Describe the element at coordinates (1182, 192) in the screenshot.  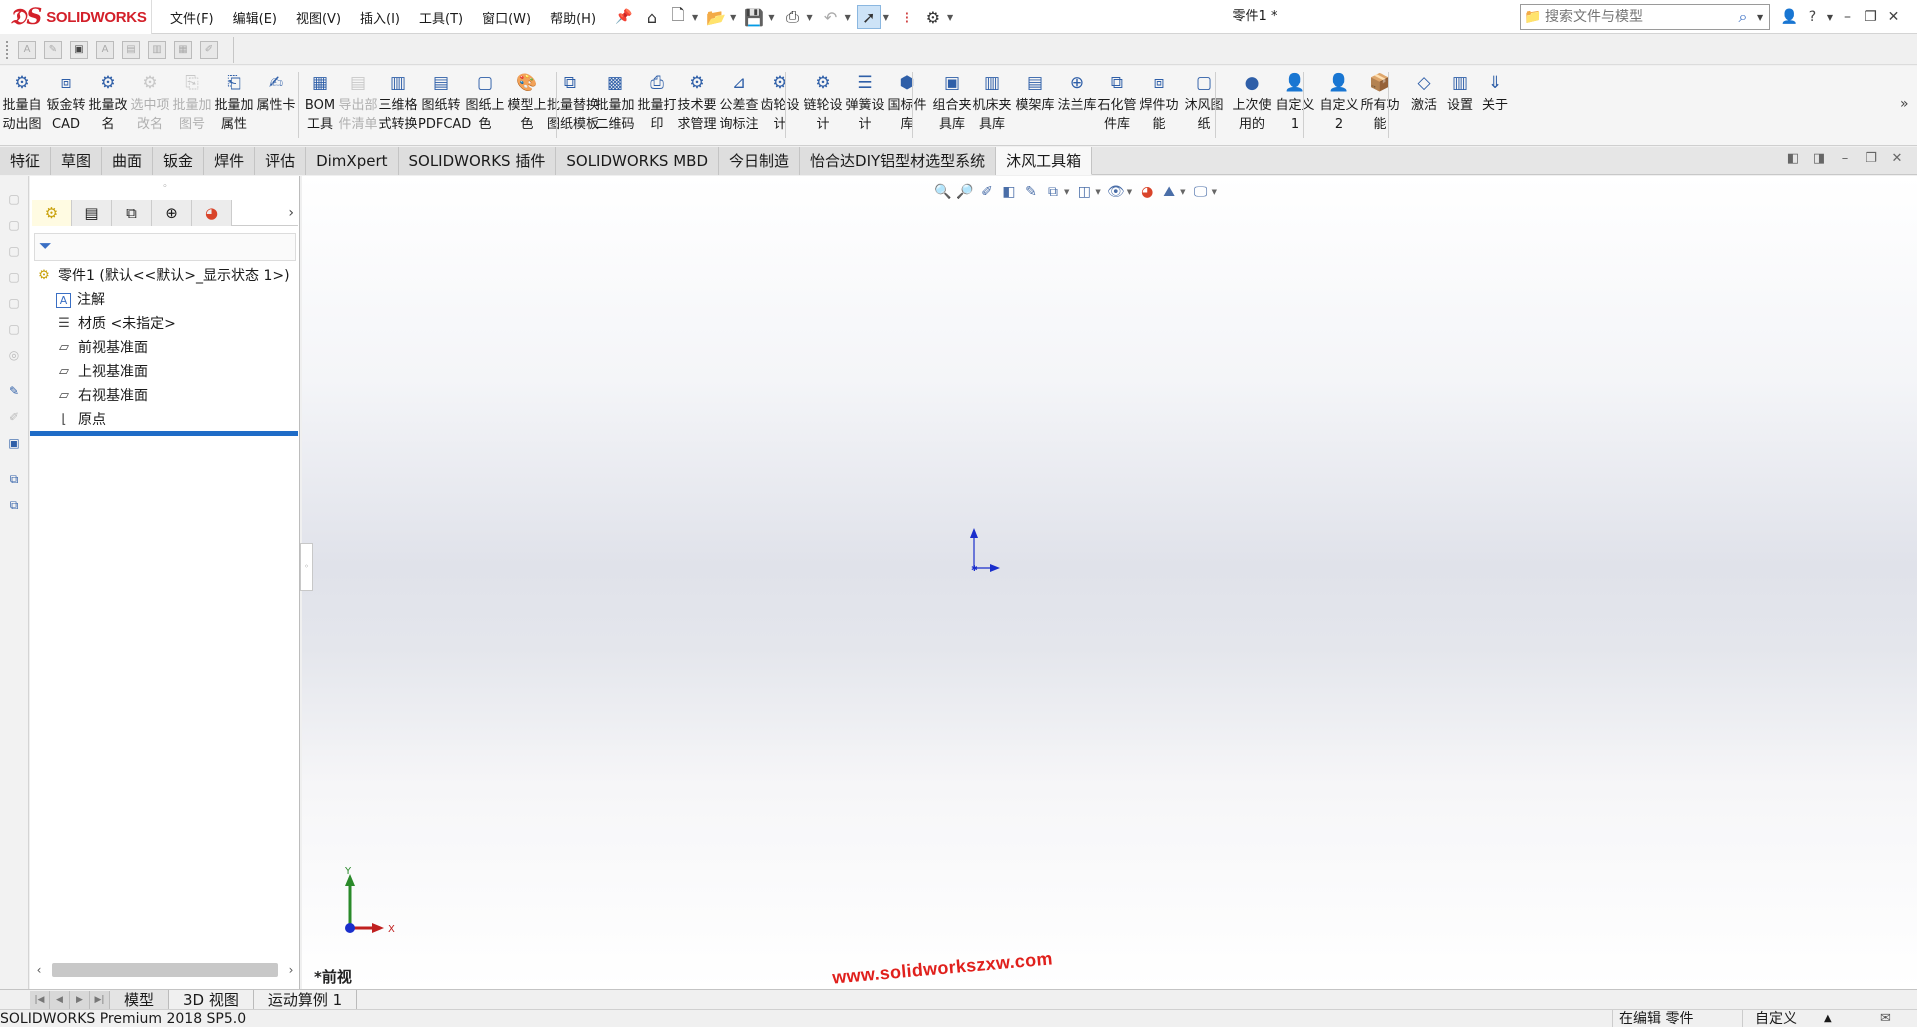
I see `scene-dropdown-icon: ▼` at that location.